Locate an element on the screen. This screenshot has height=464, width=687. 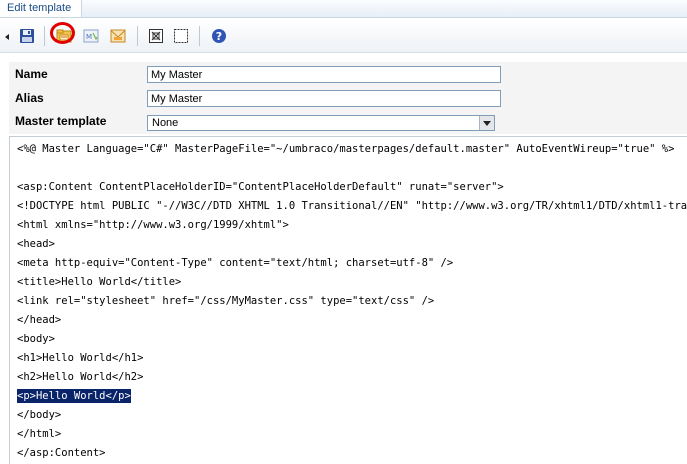
master-template-selected-value: None is located at coordinates (165, 123).